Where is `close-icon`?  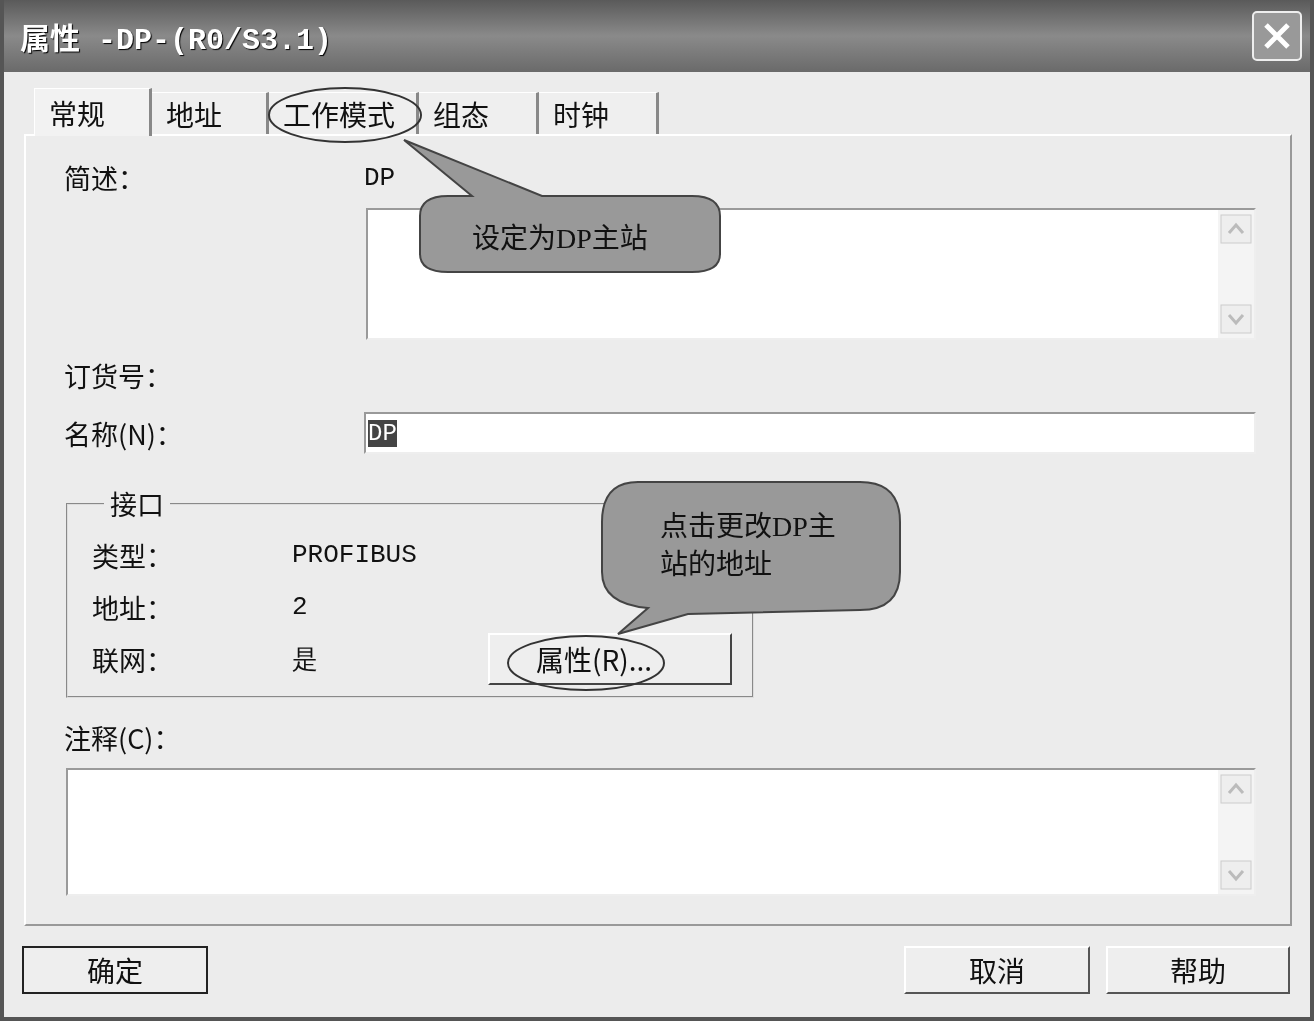
close-icon is located at coordinates (1277, 36).